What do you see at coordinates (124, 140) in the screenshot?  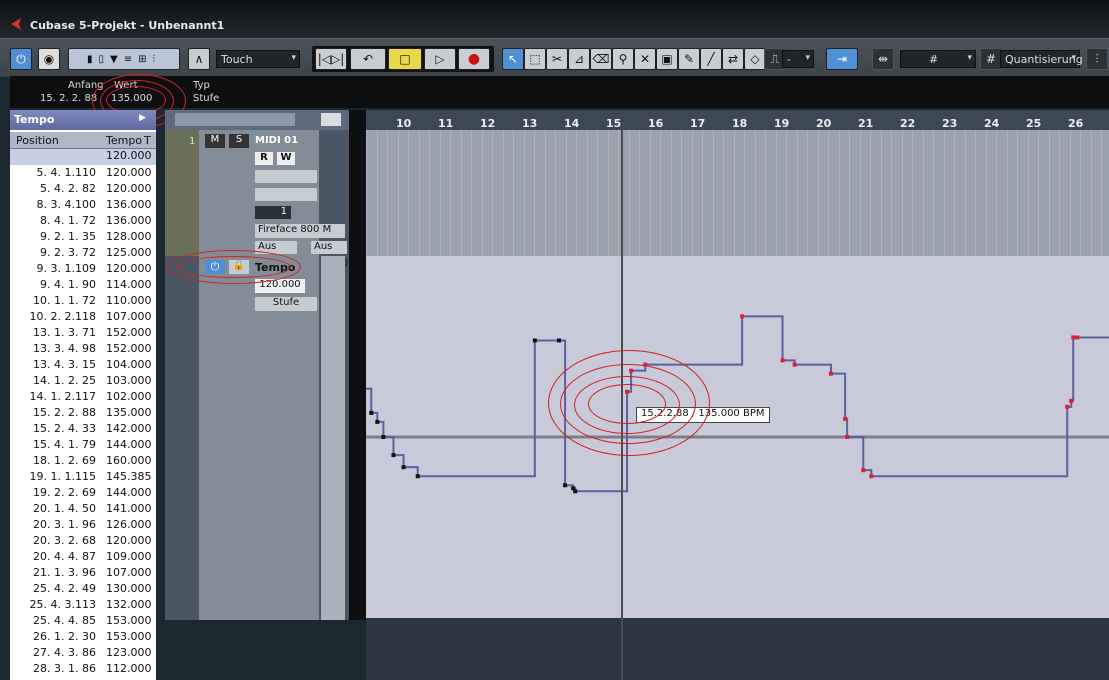 I see `column-tempo: Tempo` at bounding box center [124, 140].